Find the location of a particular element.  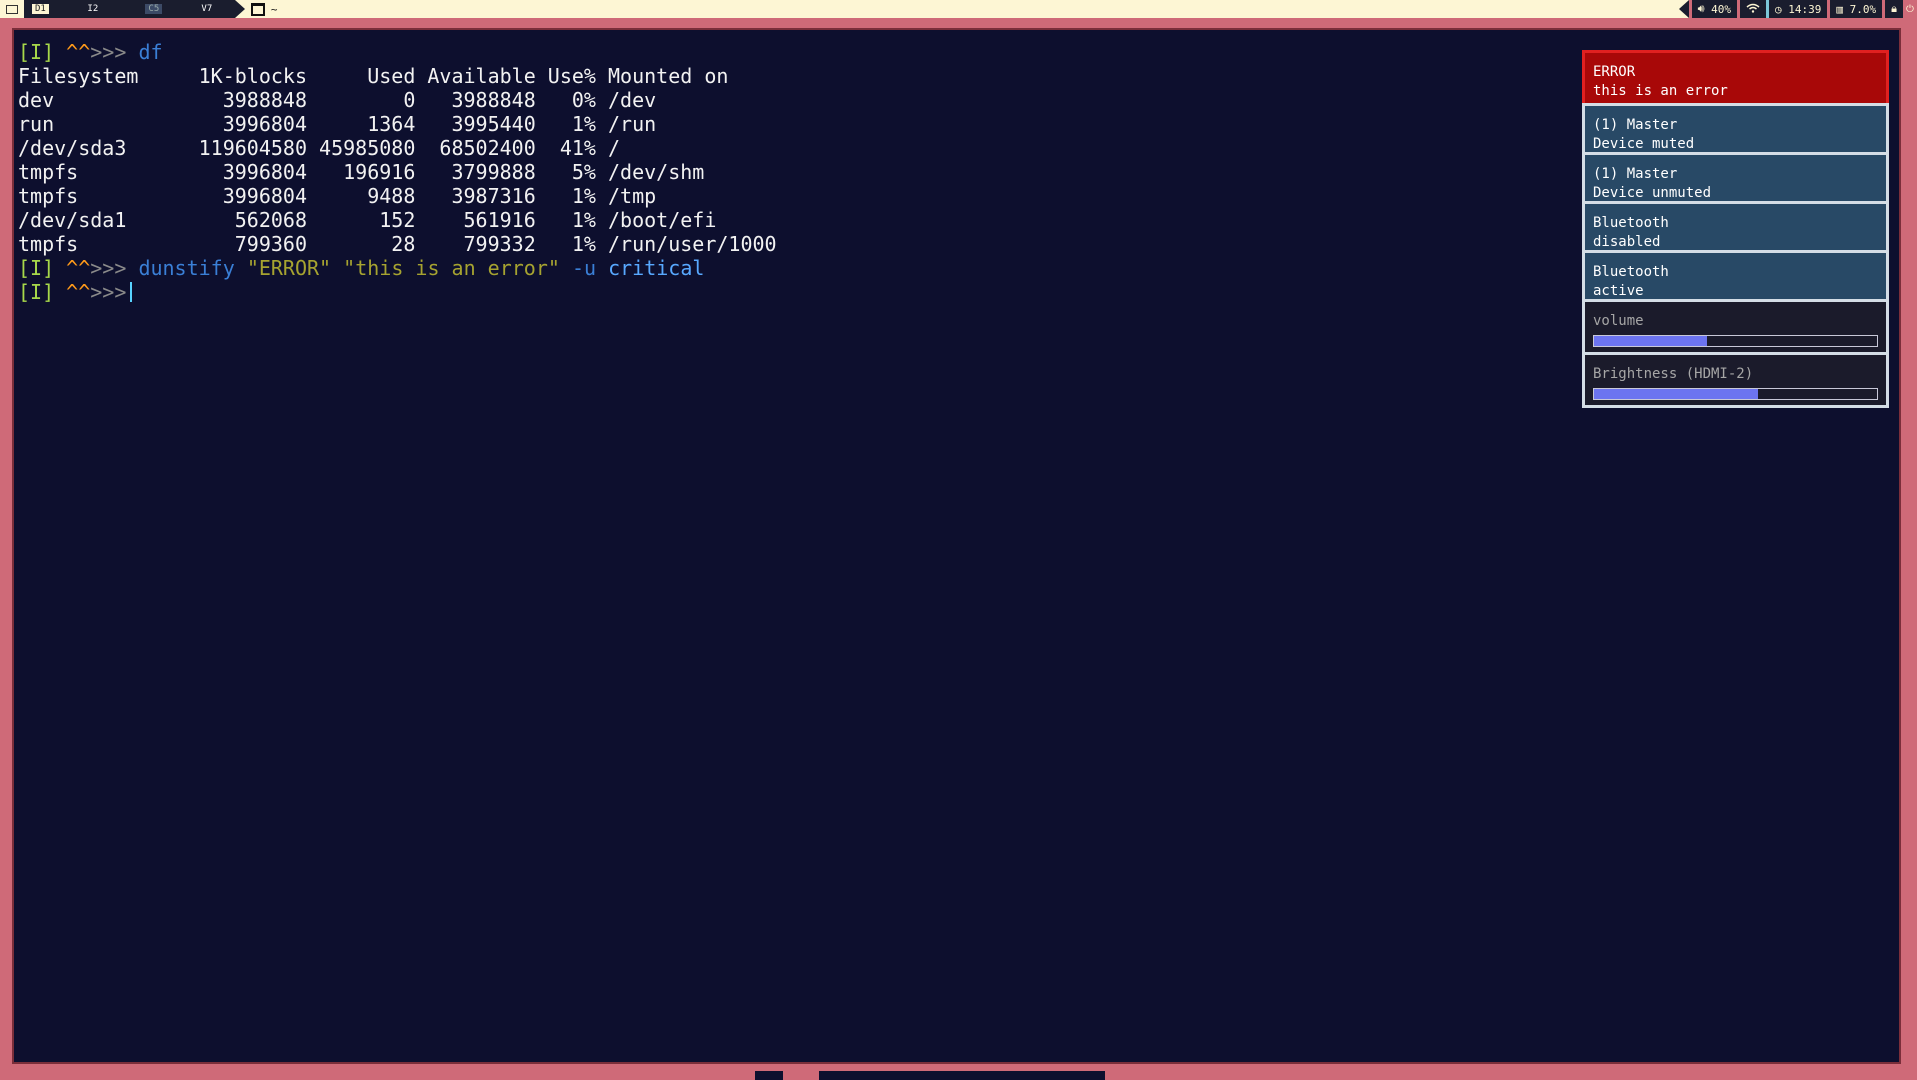

notification-normal: (1) Master Device muted is located at coordinates (1735, 129).